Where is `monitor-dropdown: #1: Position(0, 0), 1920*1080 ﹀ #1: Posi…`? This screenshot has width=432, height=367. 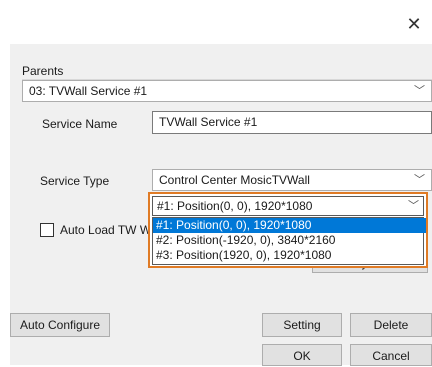
monitor-dropdown: #1: Position(0, 0), 1920*1080 ﹀ #1: Posi… is located at coordinates (288, 230).